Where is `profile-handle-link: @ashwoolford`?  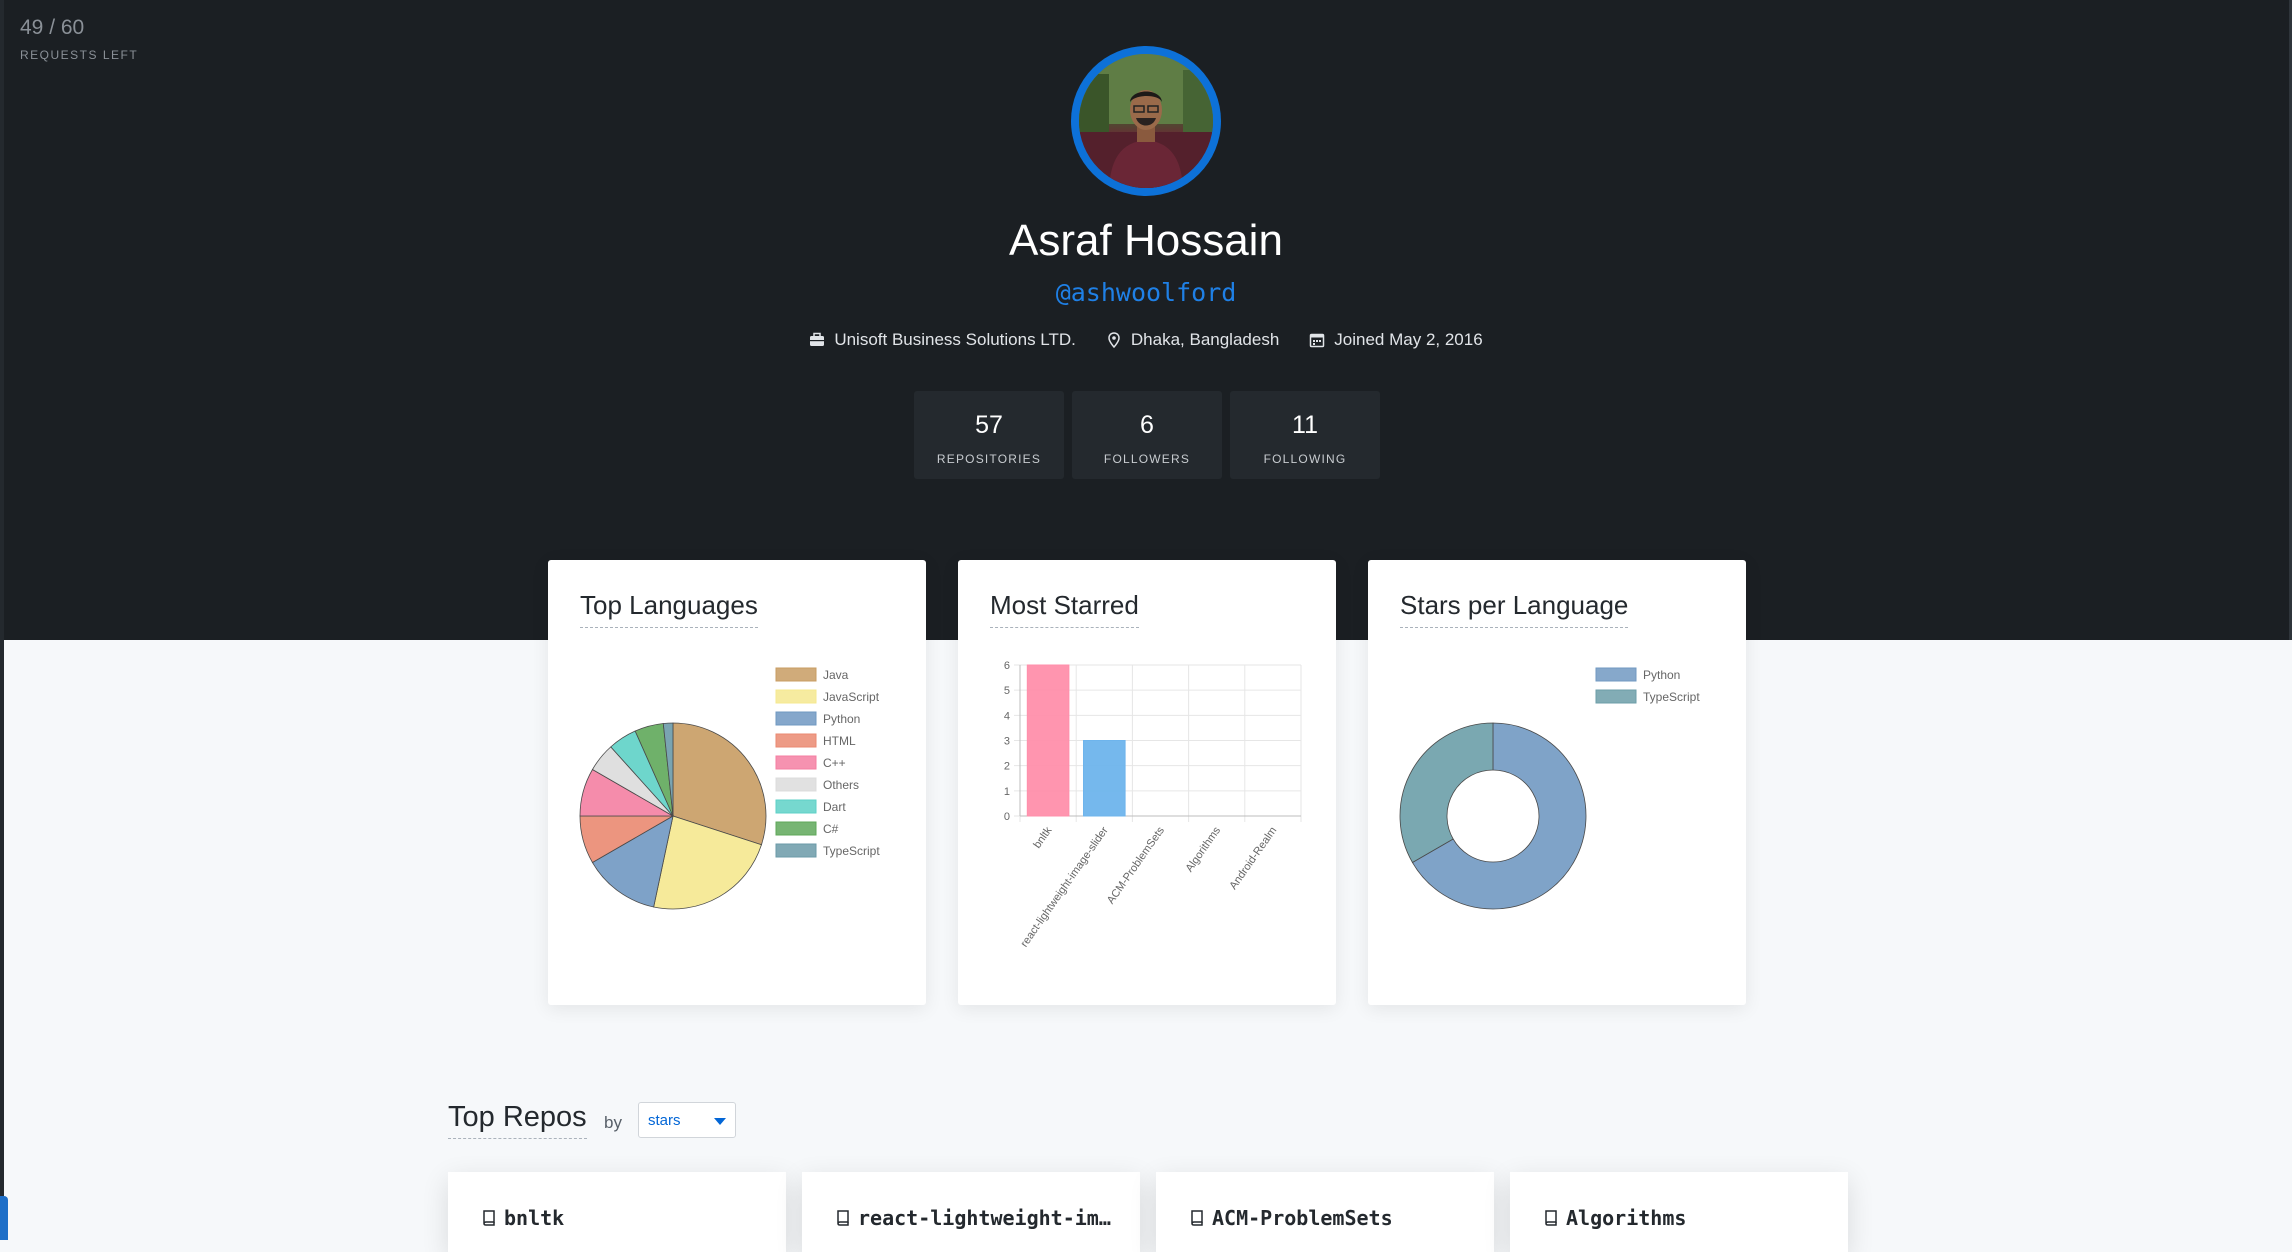
profile-handle-link: @ashwoolford is located at coordinates (1146, 292).